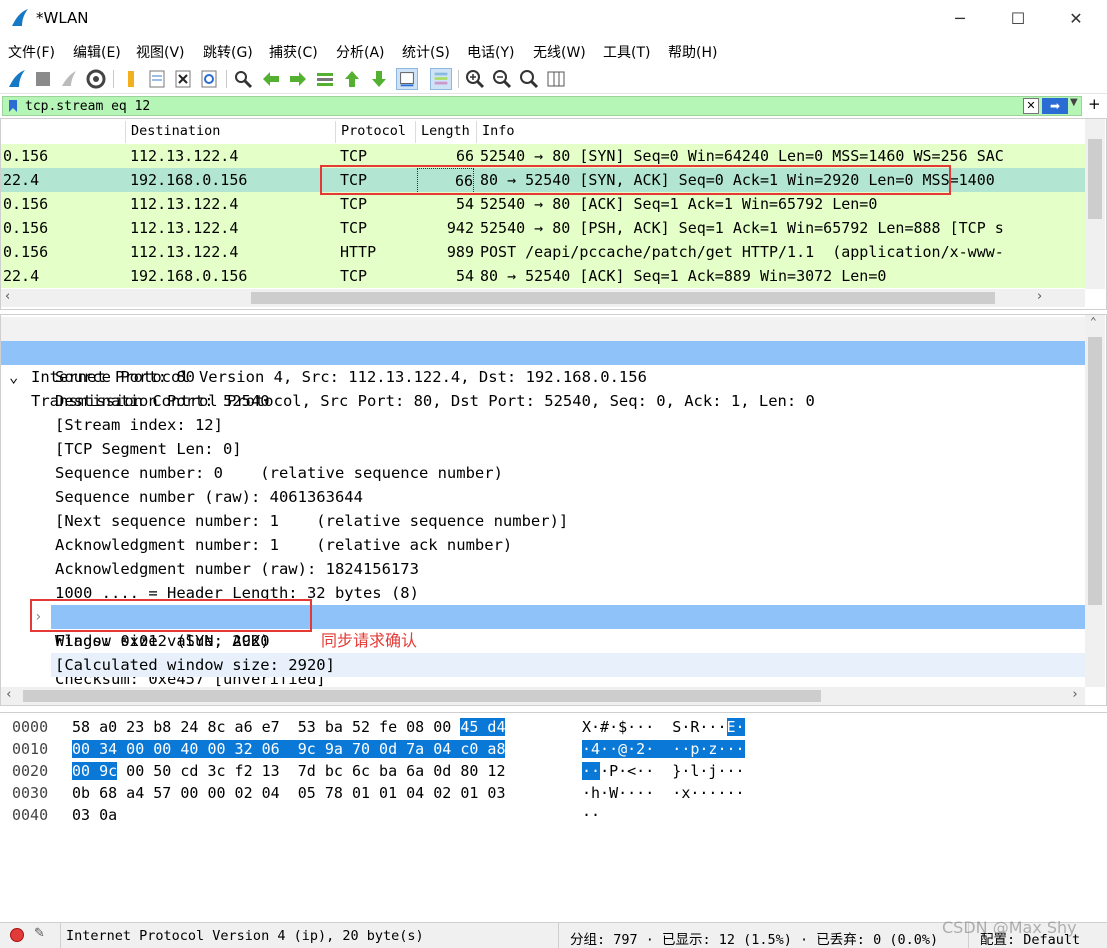 This screenshot has width=1107, height=948. I want to click on open-file-icon, so click(131, 79).